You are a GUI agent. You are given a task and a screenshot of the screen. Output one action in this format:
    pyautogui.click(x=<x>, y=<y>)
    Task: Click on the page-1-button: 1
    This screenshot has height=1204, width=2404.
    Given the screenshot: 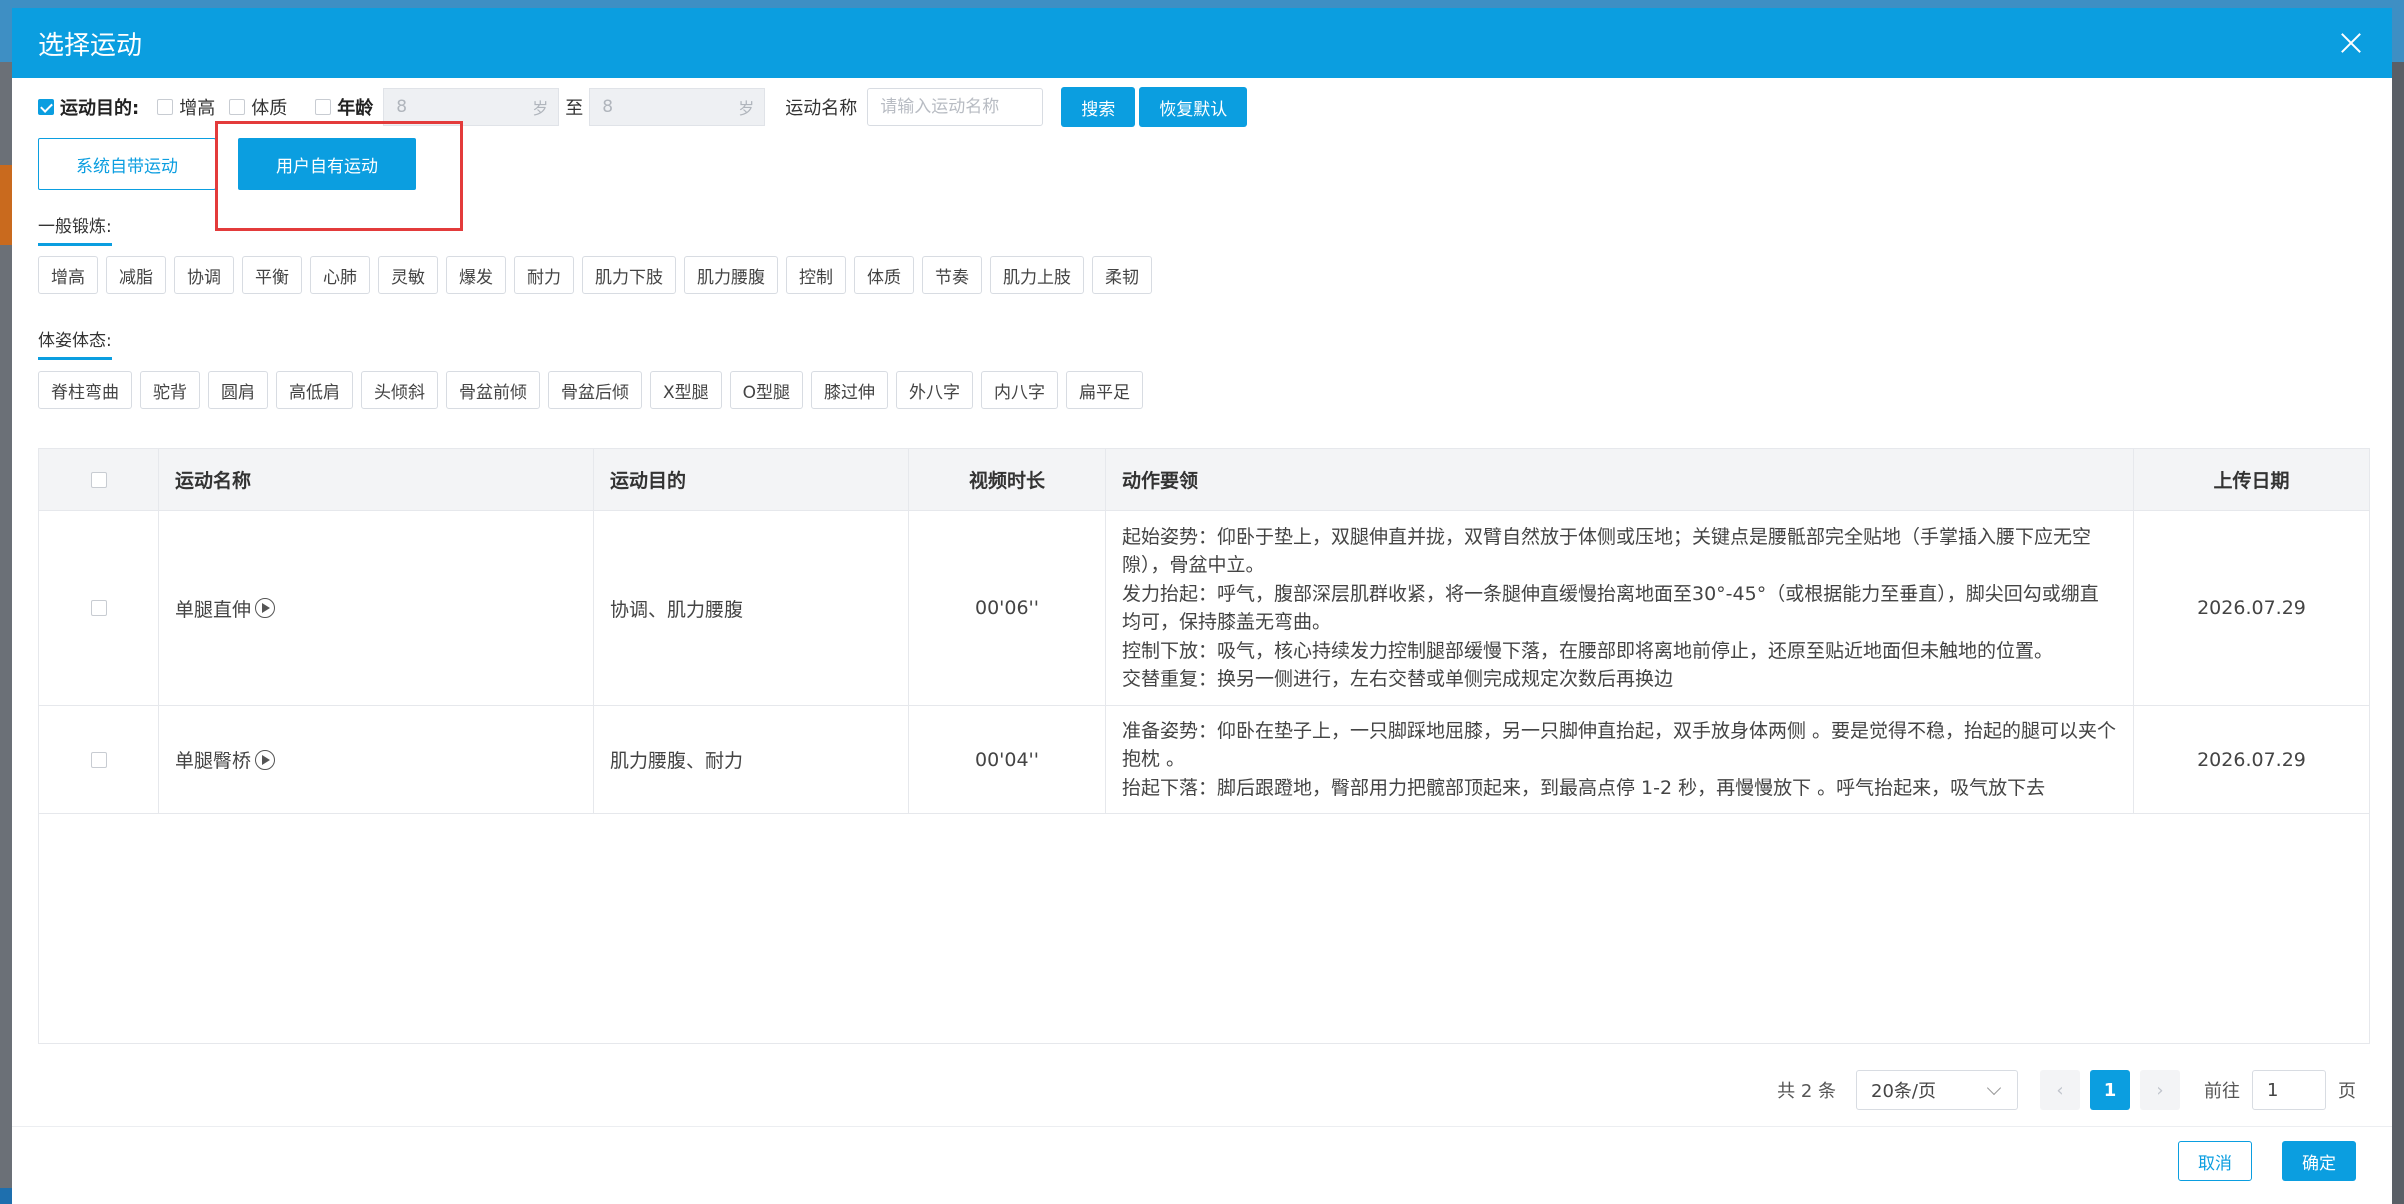 What is the action you would take?
    pyautogui.click(x=2110, y=1090)
    